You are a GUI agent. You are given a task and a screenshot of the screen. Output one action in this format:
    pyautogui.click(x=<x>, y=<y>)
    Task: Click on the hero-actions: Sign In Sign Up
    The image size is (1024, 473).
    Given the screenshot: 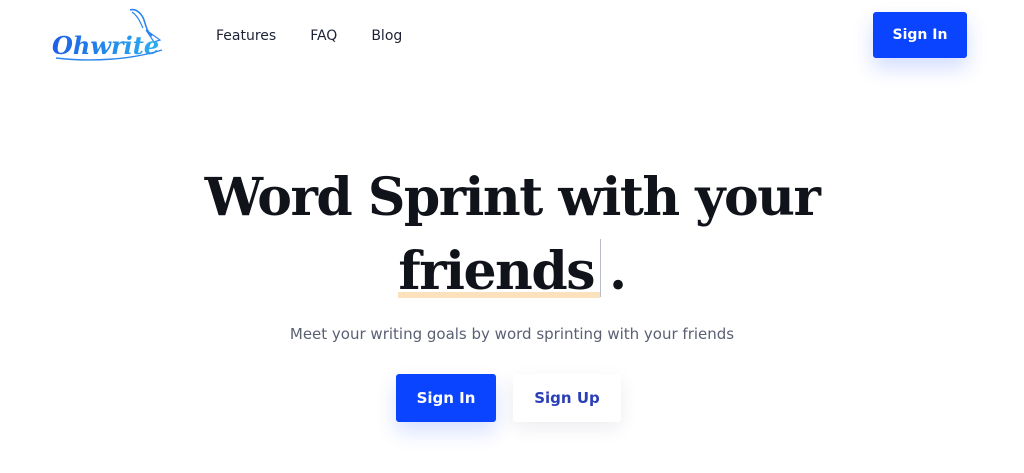 What is the action you would take?
    pyautogui.click(x=508, y=398)
    